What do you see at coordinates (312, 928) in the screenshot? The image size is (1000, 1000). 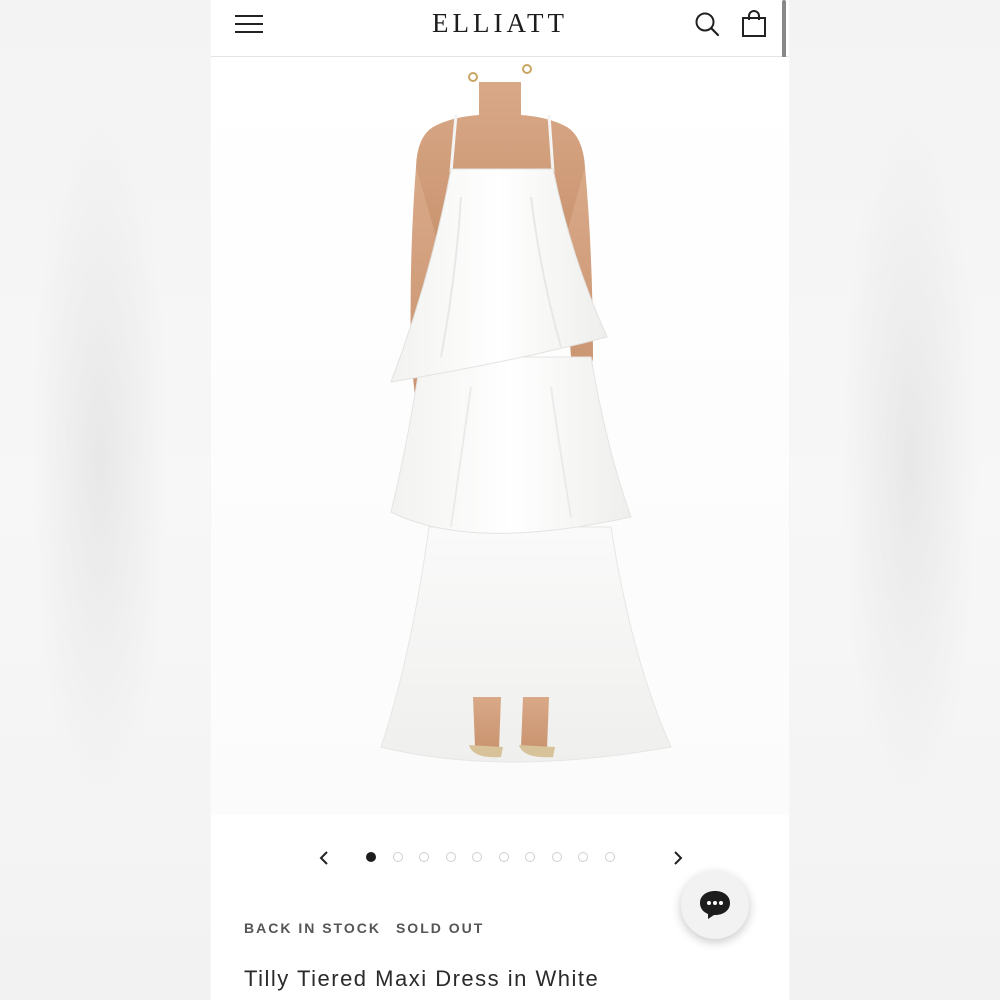 I see `badge-back-in-stock: BACK IN STOCK` at bounding box center [312, 928].